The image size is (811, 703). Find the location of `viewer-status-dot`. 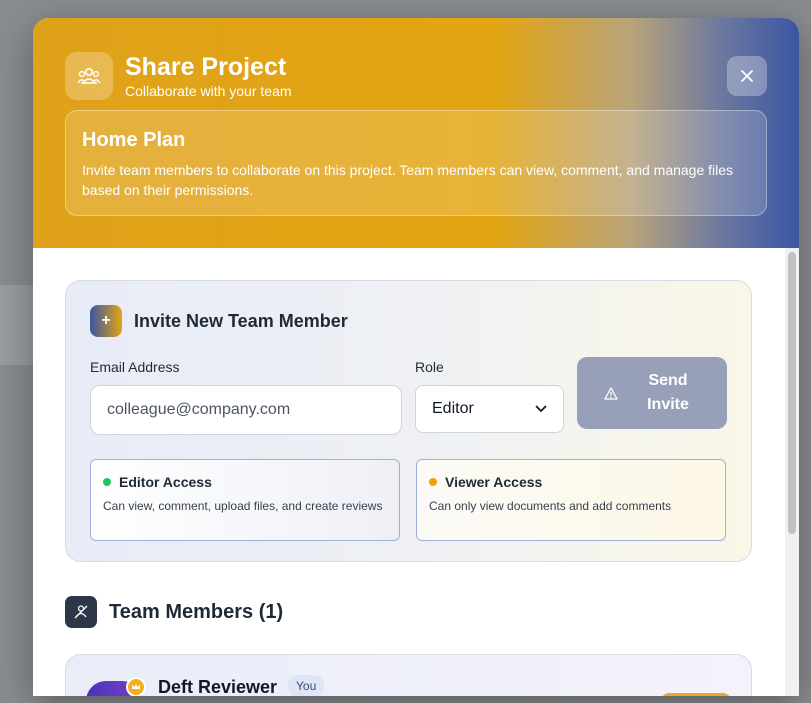

viewer-status-dot is located at coordinates (433, 482).